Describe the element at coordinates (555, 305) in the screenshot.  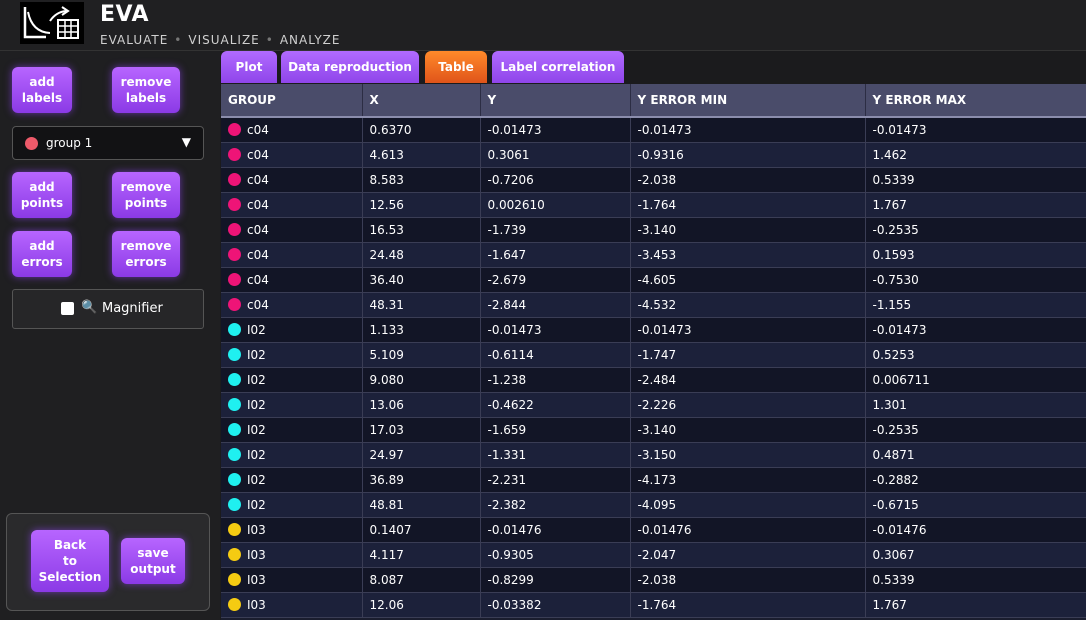
I see `y-cell: -2.844` at that location.